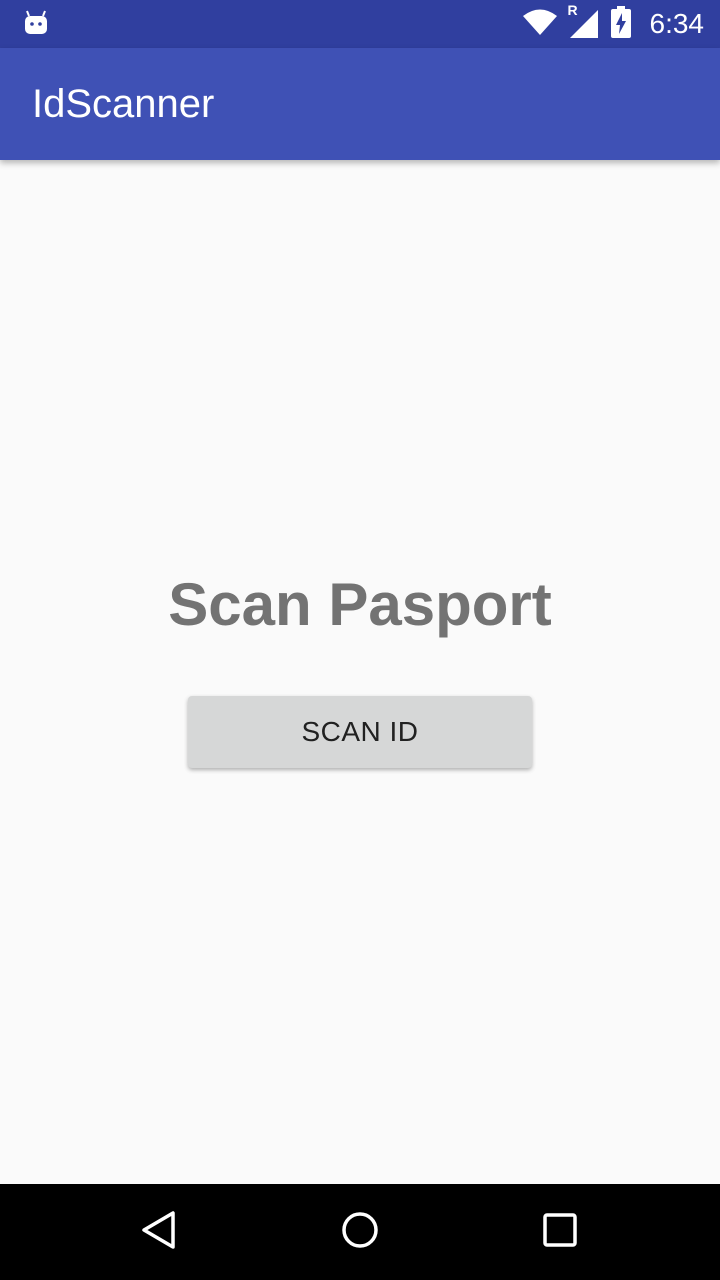 The image size is (720, 1280). I want to click on navigation-bar, so click(360, 1232).